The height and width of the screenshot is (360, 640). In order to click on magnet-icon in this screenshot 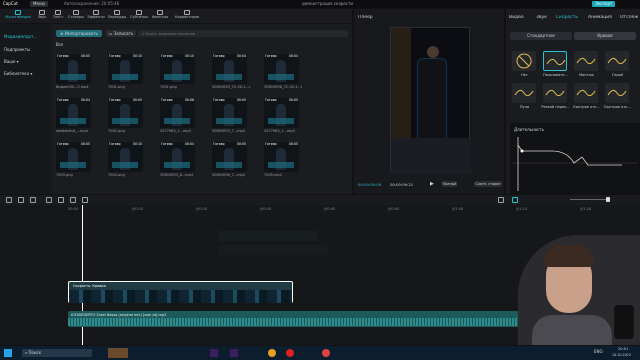, I will do `click(501, 200)`.